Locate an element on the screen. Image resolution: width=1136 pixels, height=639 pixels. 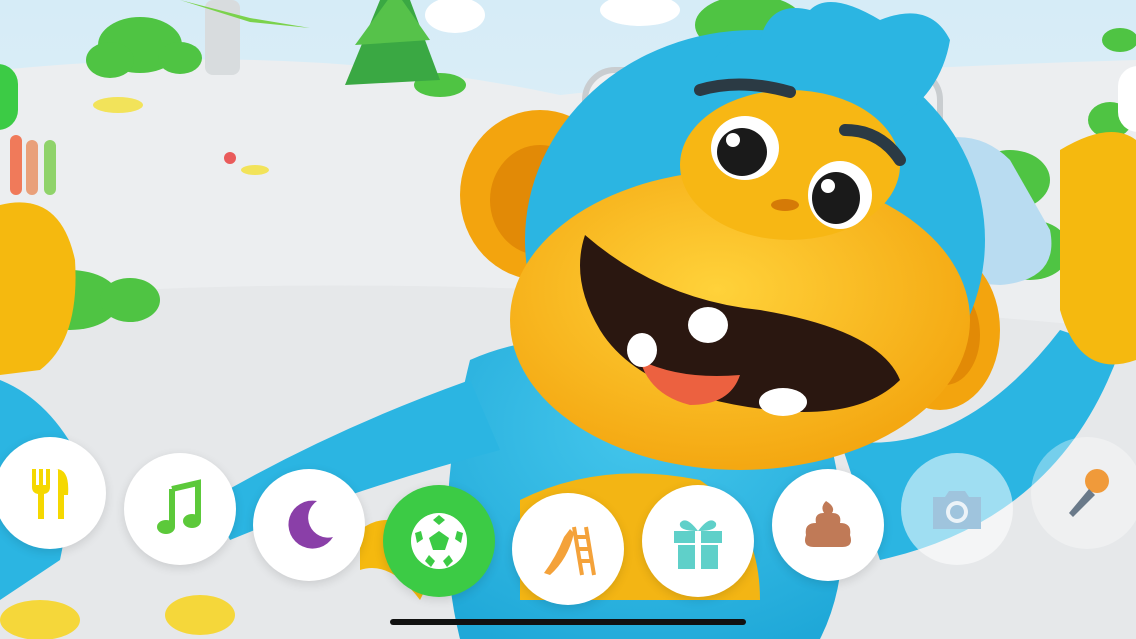
monkey-right-hand is located at coordinates (1098, 248).